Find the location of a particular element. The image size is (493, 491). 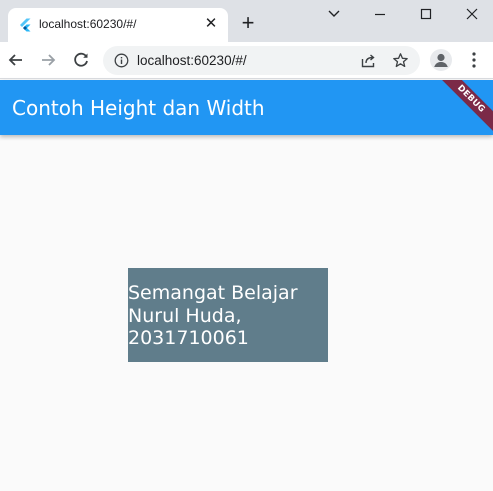

back-arrow-icon is located at coordinates (16, 60).